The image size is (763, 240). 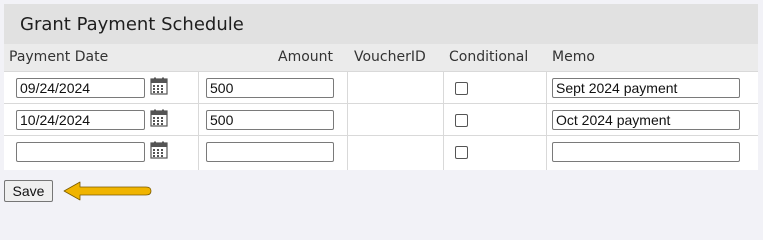 I want to click on header-payment-date: Payment Date, so click(x=59, y=57).